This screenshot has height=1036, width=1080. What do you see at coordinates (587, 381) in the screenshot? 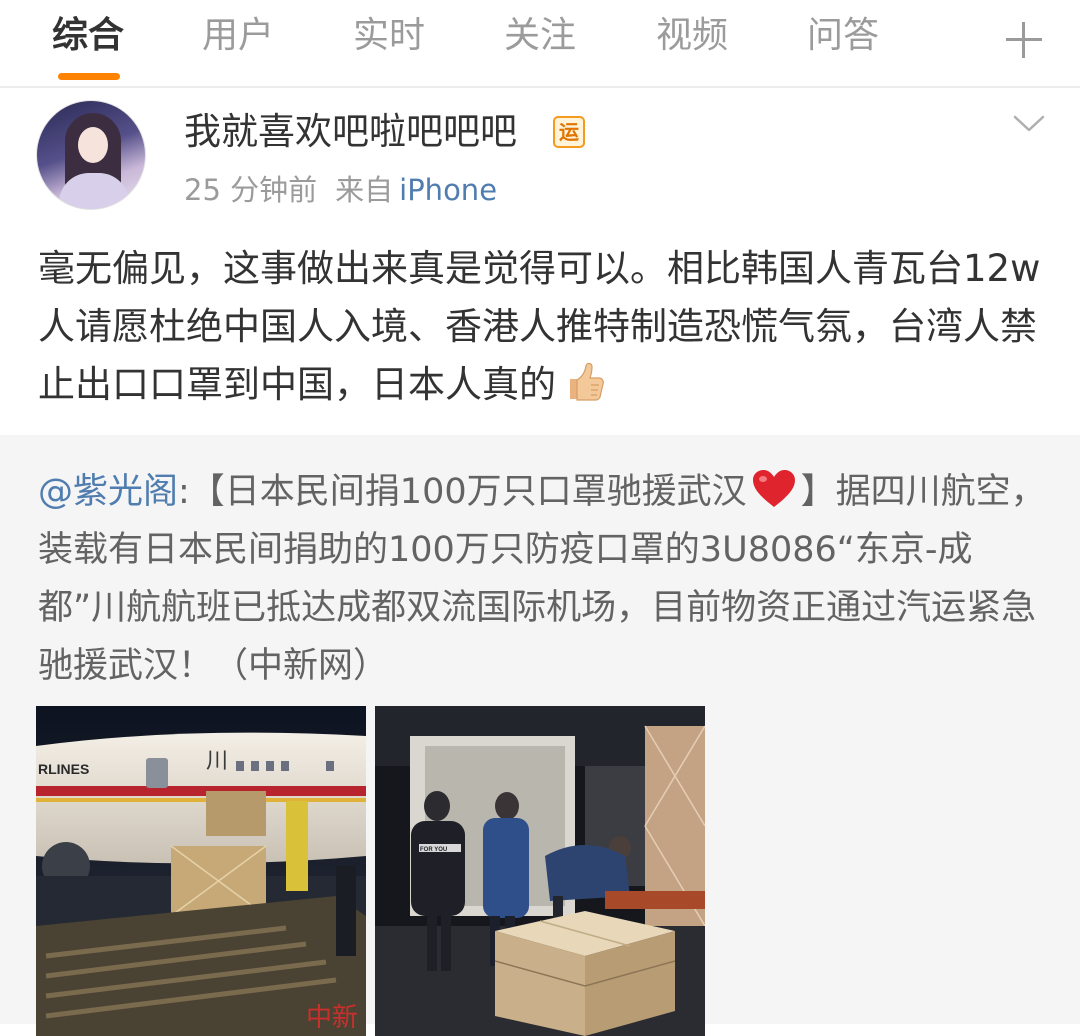
I see `thumbs-up-emoji` at bounding box center [587, 381].